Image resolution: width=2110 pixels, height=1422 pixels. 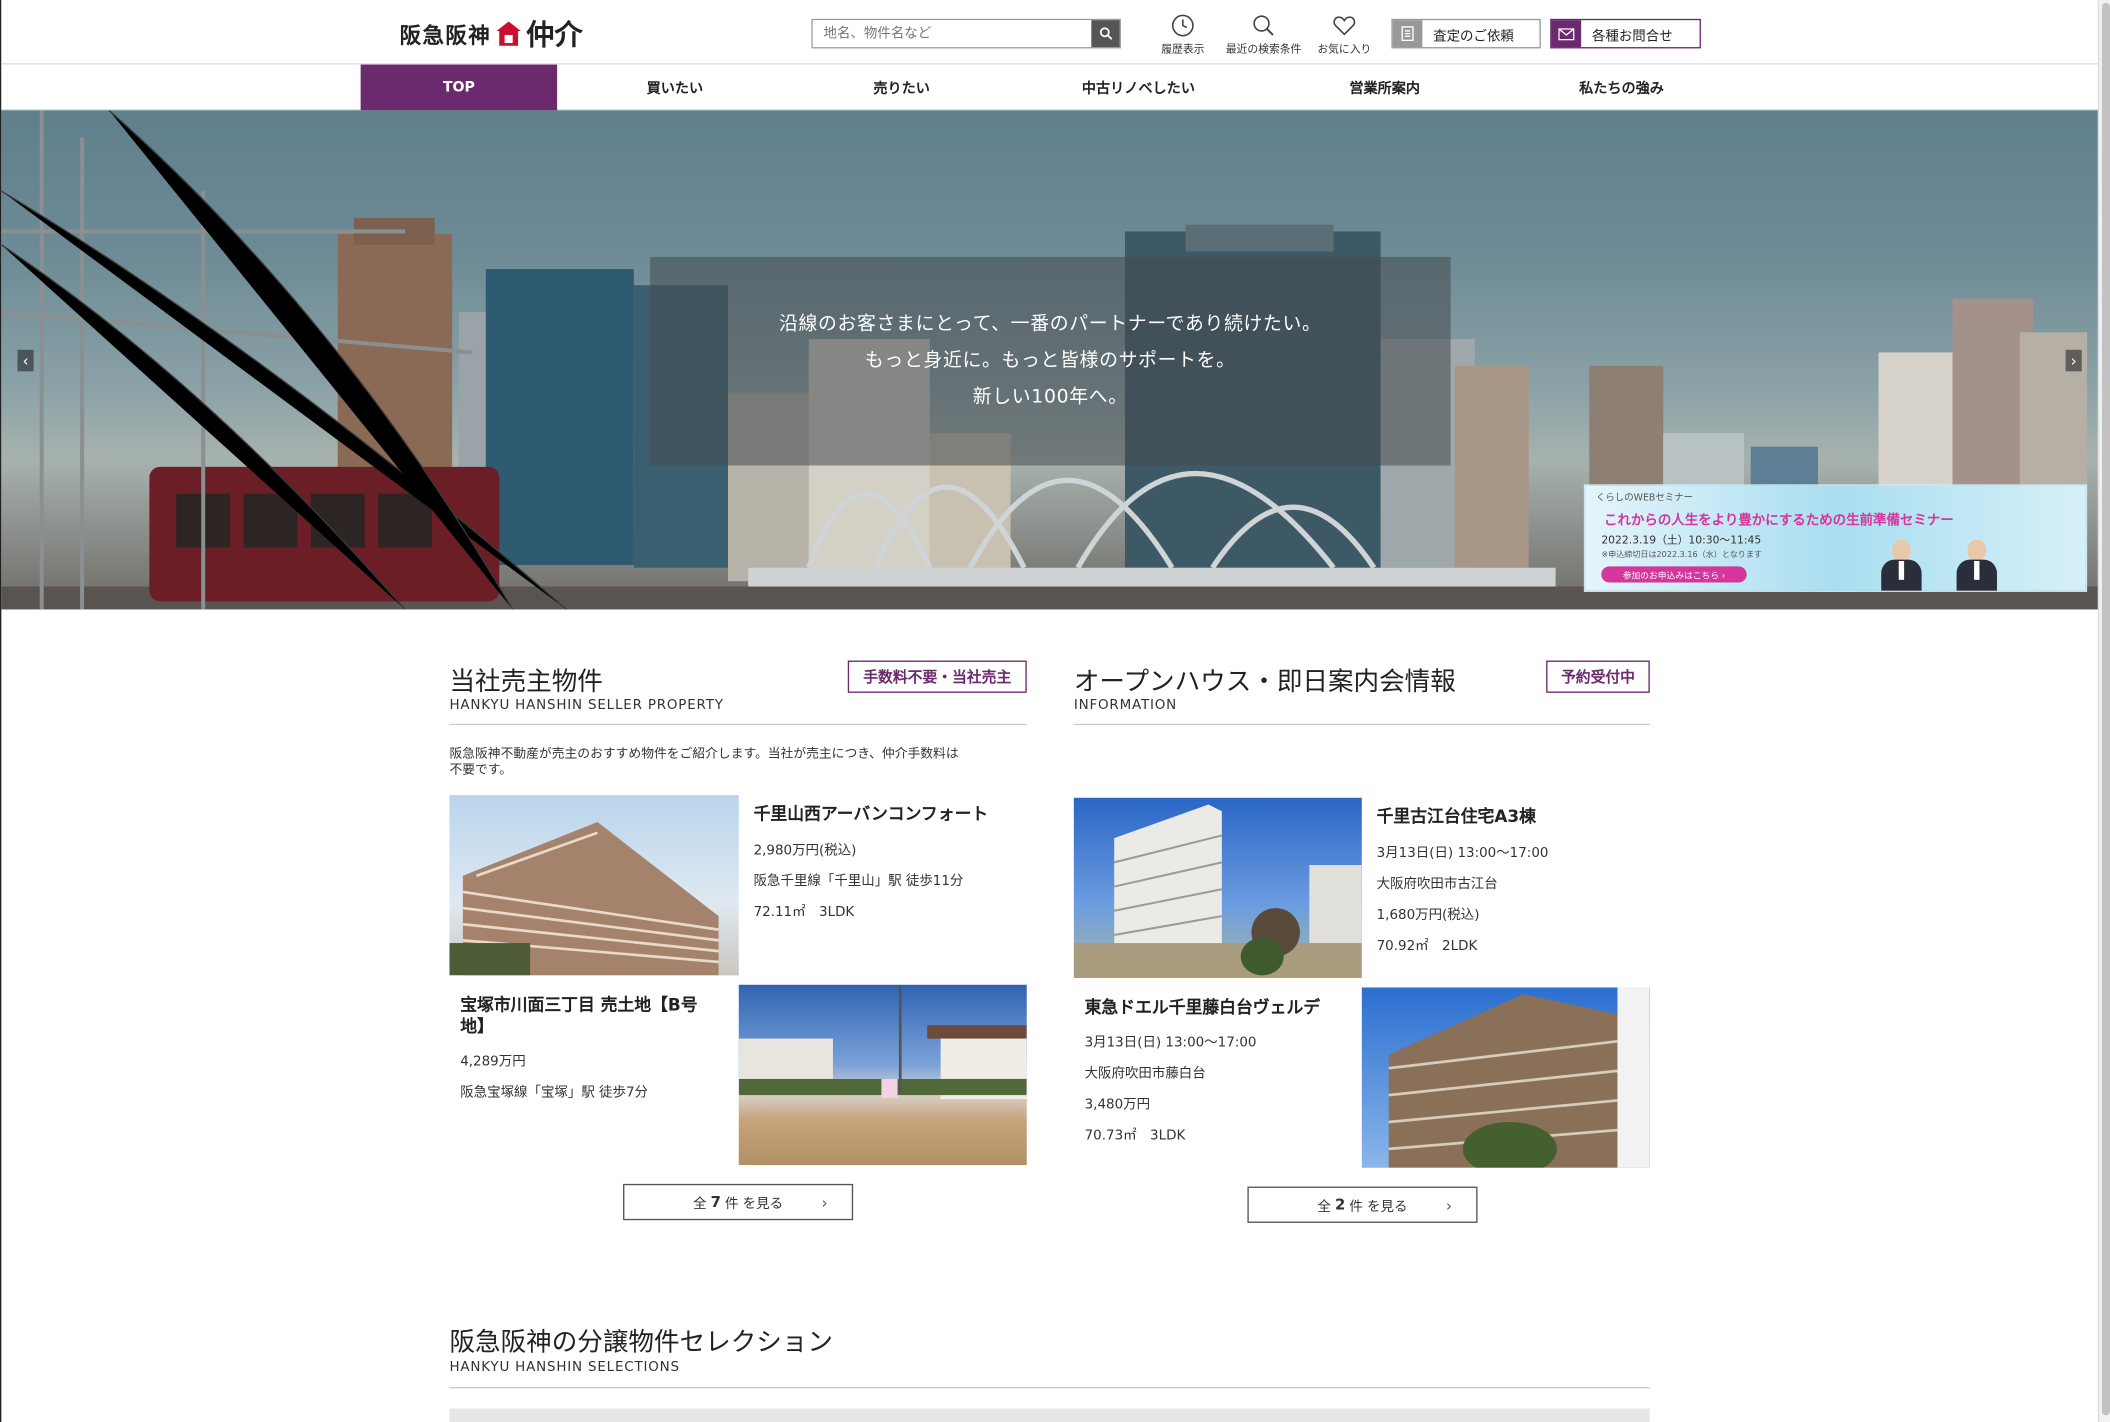 What do you see at coordinates (1428, 915) in the screenshot?
I see `openhouse-price: 1,680万円(税込)` at bounding box center [1428, 915].